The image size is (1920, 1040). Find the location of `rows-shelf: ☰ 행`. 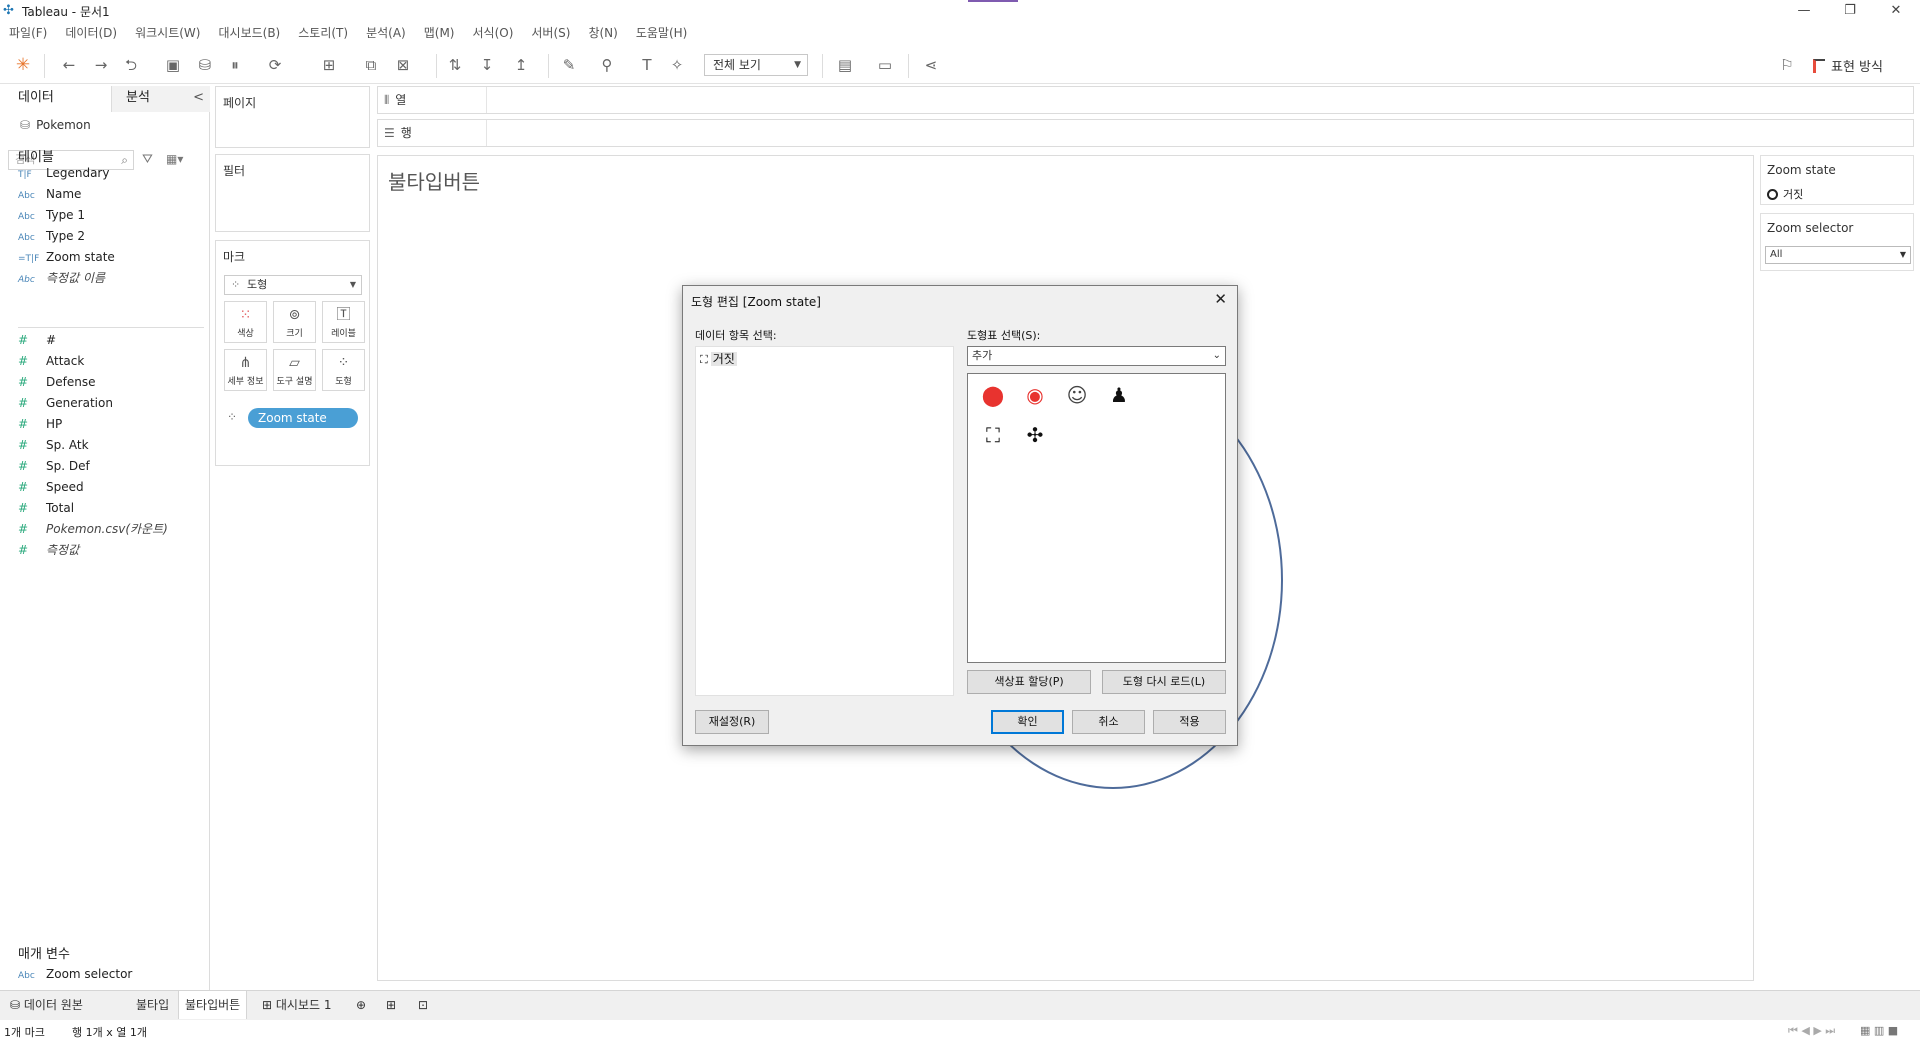

rows-shelf: ☰ 행 is located at coordinates (1145, 133).